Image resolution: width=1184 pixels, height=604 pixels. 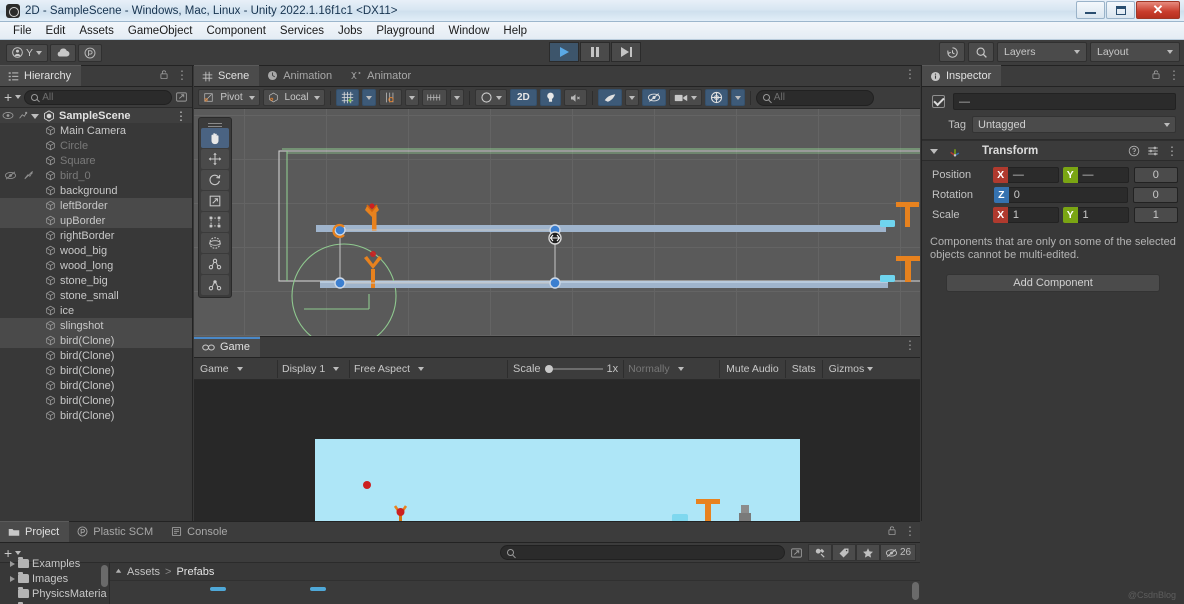 I want to click on scene-camera-dropdown, so click(x=685, y=97).